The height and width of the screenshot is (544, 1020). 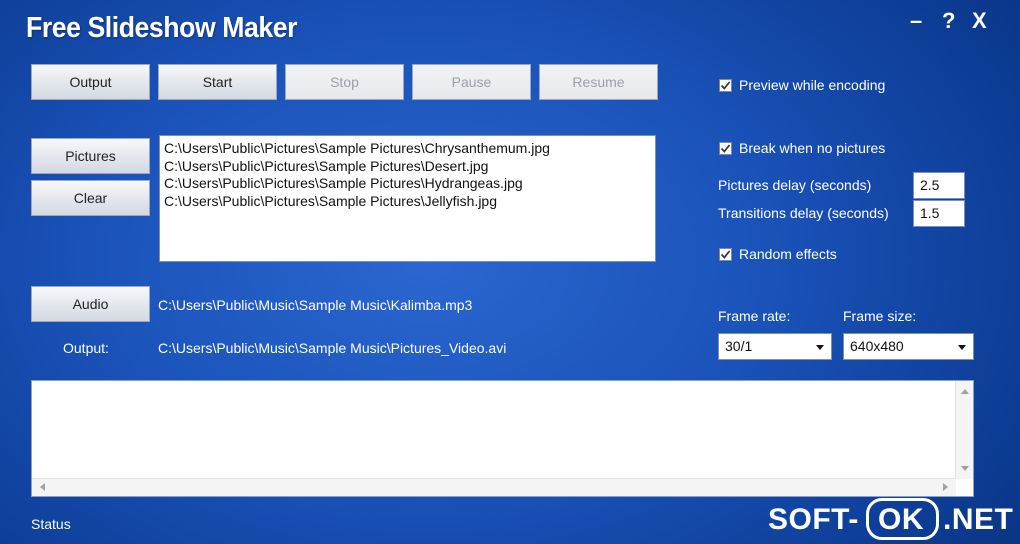 I want to click on frame-size-label: Frame size:, so click(x=880, y=316).